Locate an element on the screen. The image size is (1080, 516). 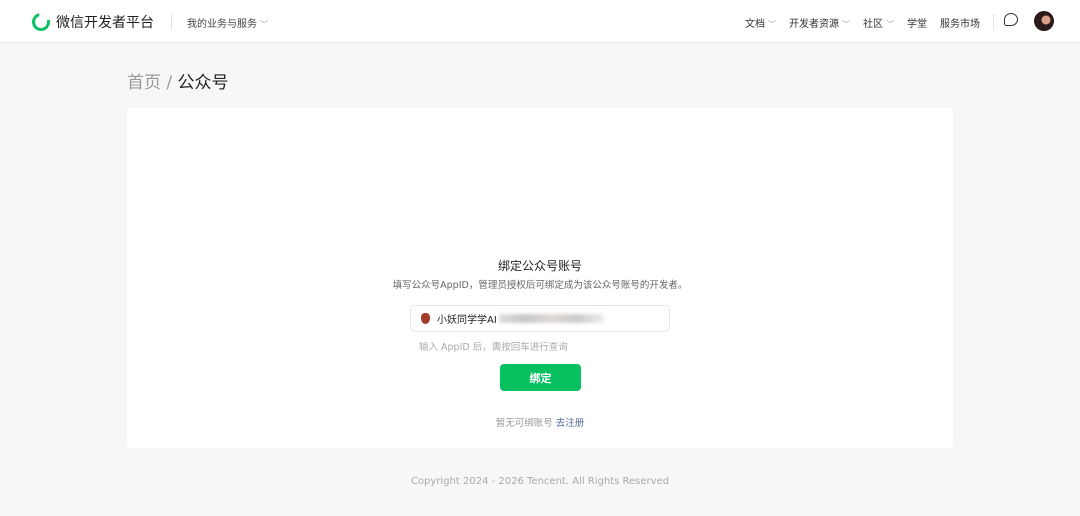
logo: 微信开发者平台 is located at coordinates (91, 22).